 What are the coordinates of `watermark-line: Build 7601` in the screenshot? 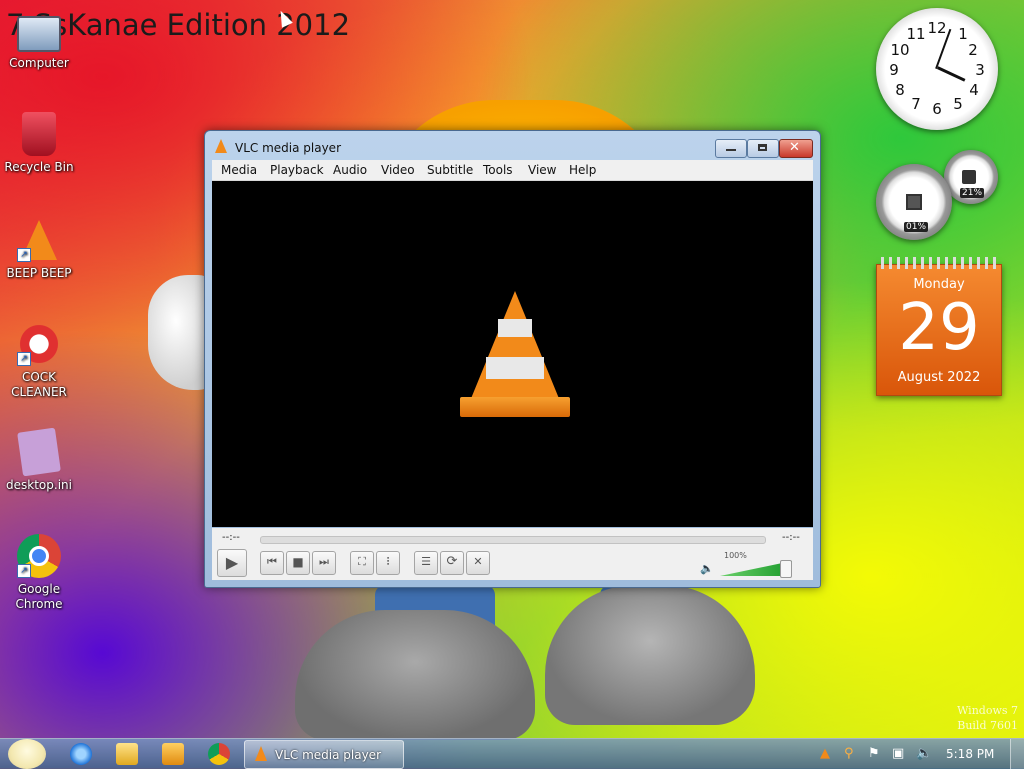 It's located at (987, 725).